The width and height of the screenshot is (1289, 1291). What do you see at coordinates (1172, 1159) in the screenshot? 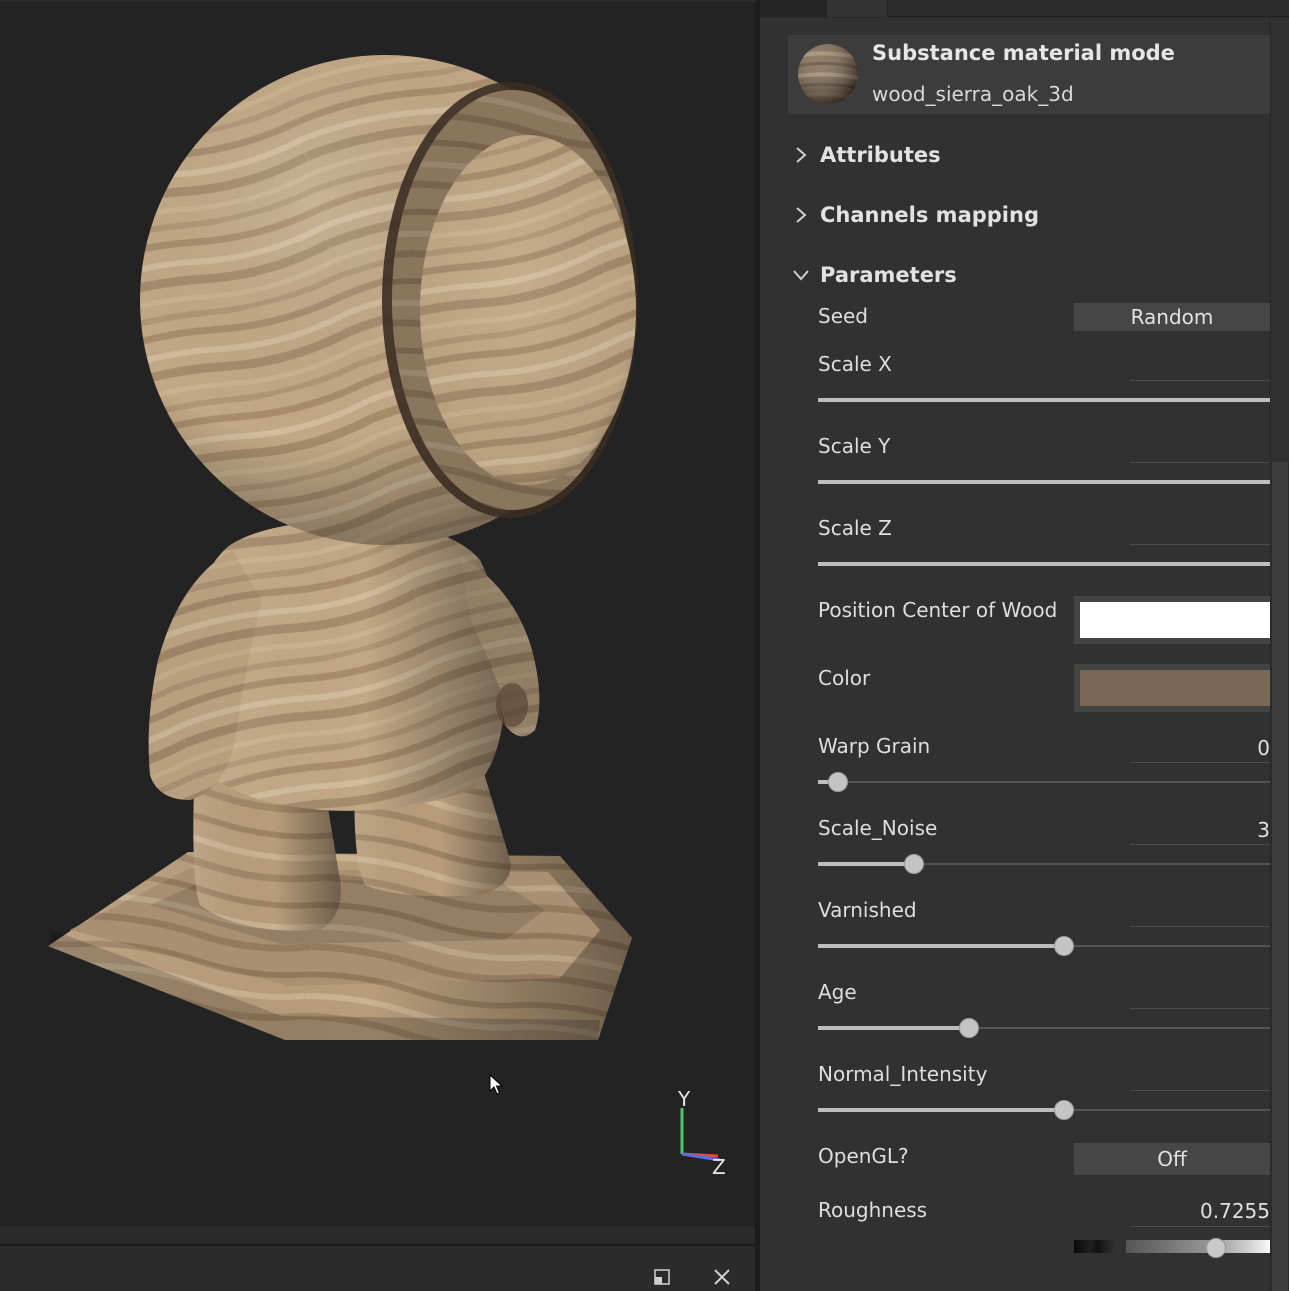
I see `opengl-toggle-button: Off` at bounding box center [1172, 1159].